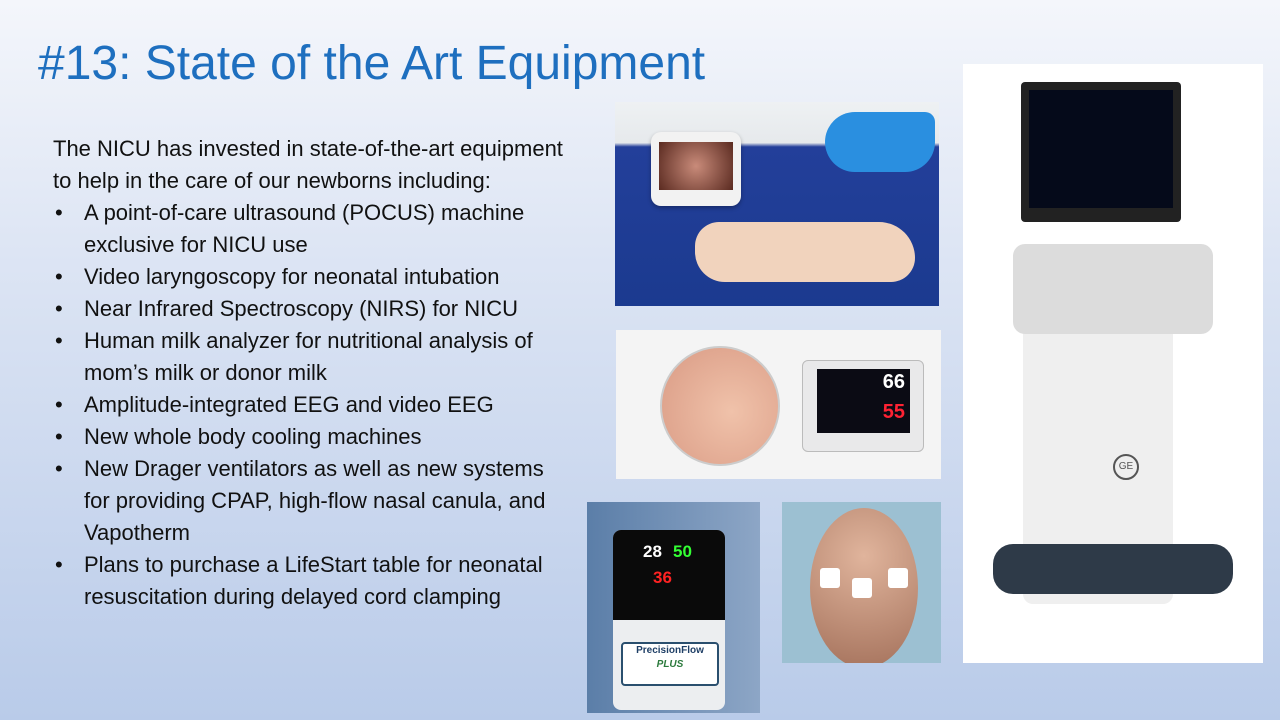 Image resolution: width=1280 pixels, height=720 pixels. What do you see at coordinates (880, 142) in the screenshot?
I see `gloved-hand` at bounding box center [880, 142].